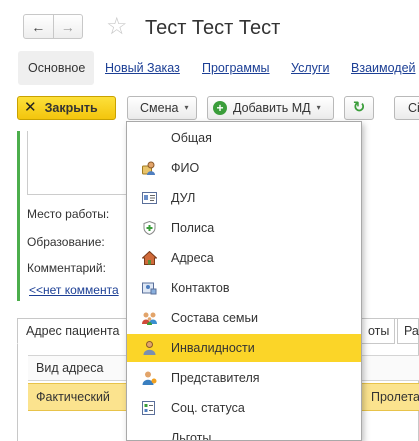  I want to click on menu-item-label: Льготы, so click(191, 436).